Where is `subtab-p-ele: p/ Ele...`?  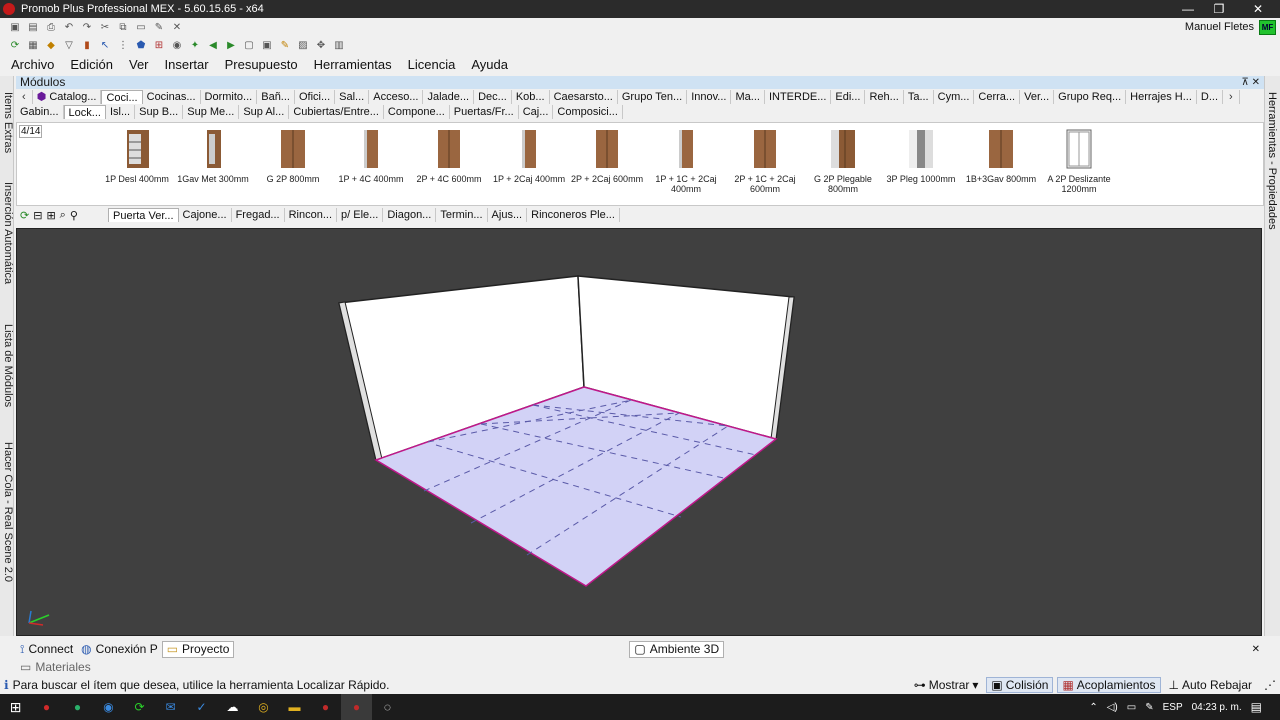
subtab-p-ele: p/ Ele... is located at coordinates (360, 215).